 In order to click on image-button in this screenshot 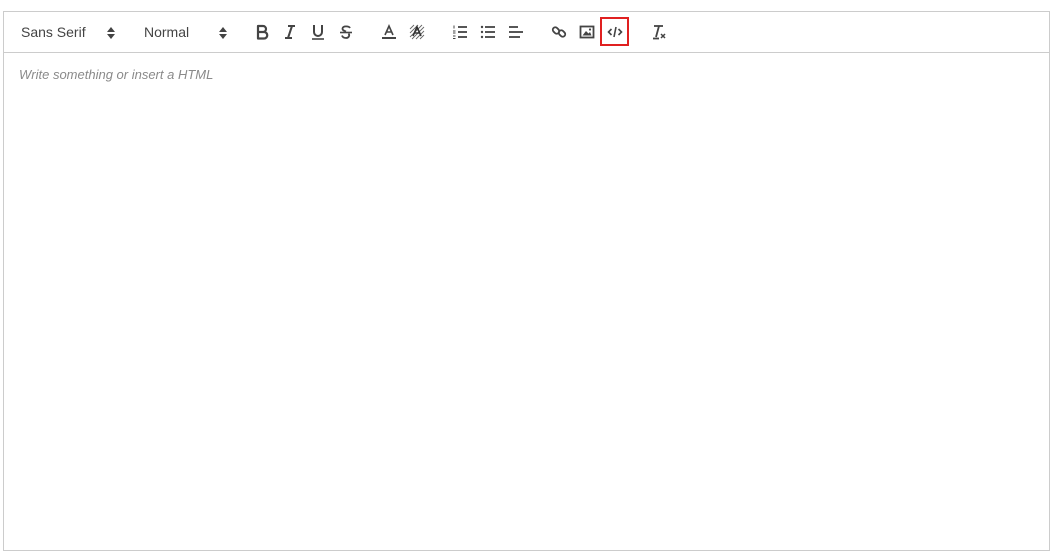, I will do `click(587, 32)`.